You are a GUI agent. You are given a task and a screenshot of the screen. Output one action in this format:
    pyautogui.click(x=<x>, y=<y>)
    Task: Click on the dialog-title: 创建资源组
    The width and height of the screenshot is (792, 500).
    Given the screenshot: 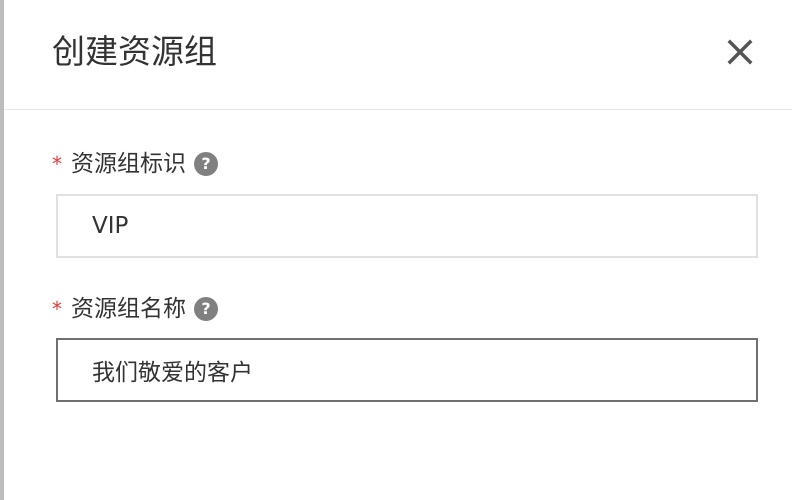 What is the action you would take?
    pyautogui.click(x=134, y=51)
    